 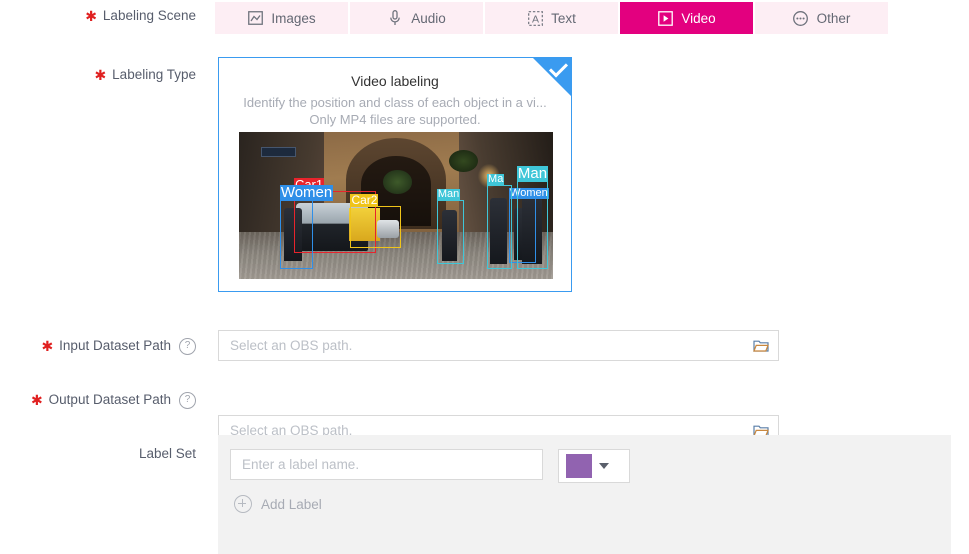 What do you see at coordinates (395, 18) in the screenshot?
I see `microphone-icon` at bounding box center [395, 18].